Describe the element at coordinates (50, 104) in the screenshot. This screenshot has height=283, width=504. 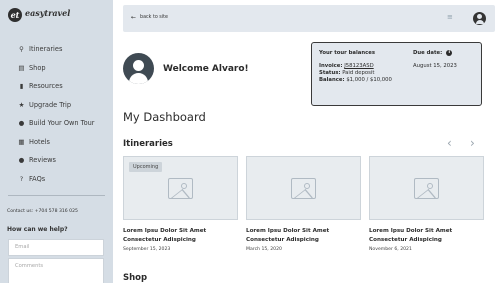
I see `sidebar-item-label: Upgrade Trip` at that location.